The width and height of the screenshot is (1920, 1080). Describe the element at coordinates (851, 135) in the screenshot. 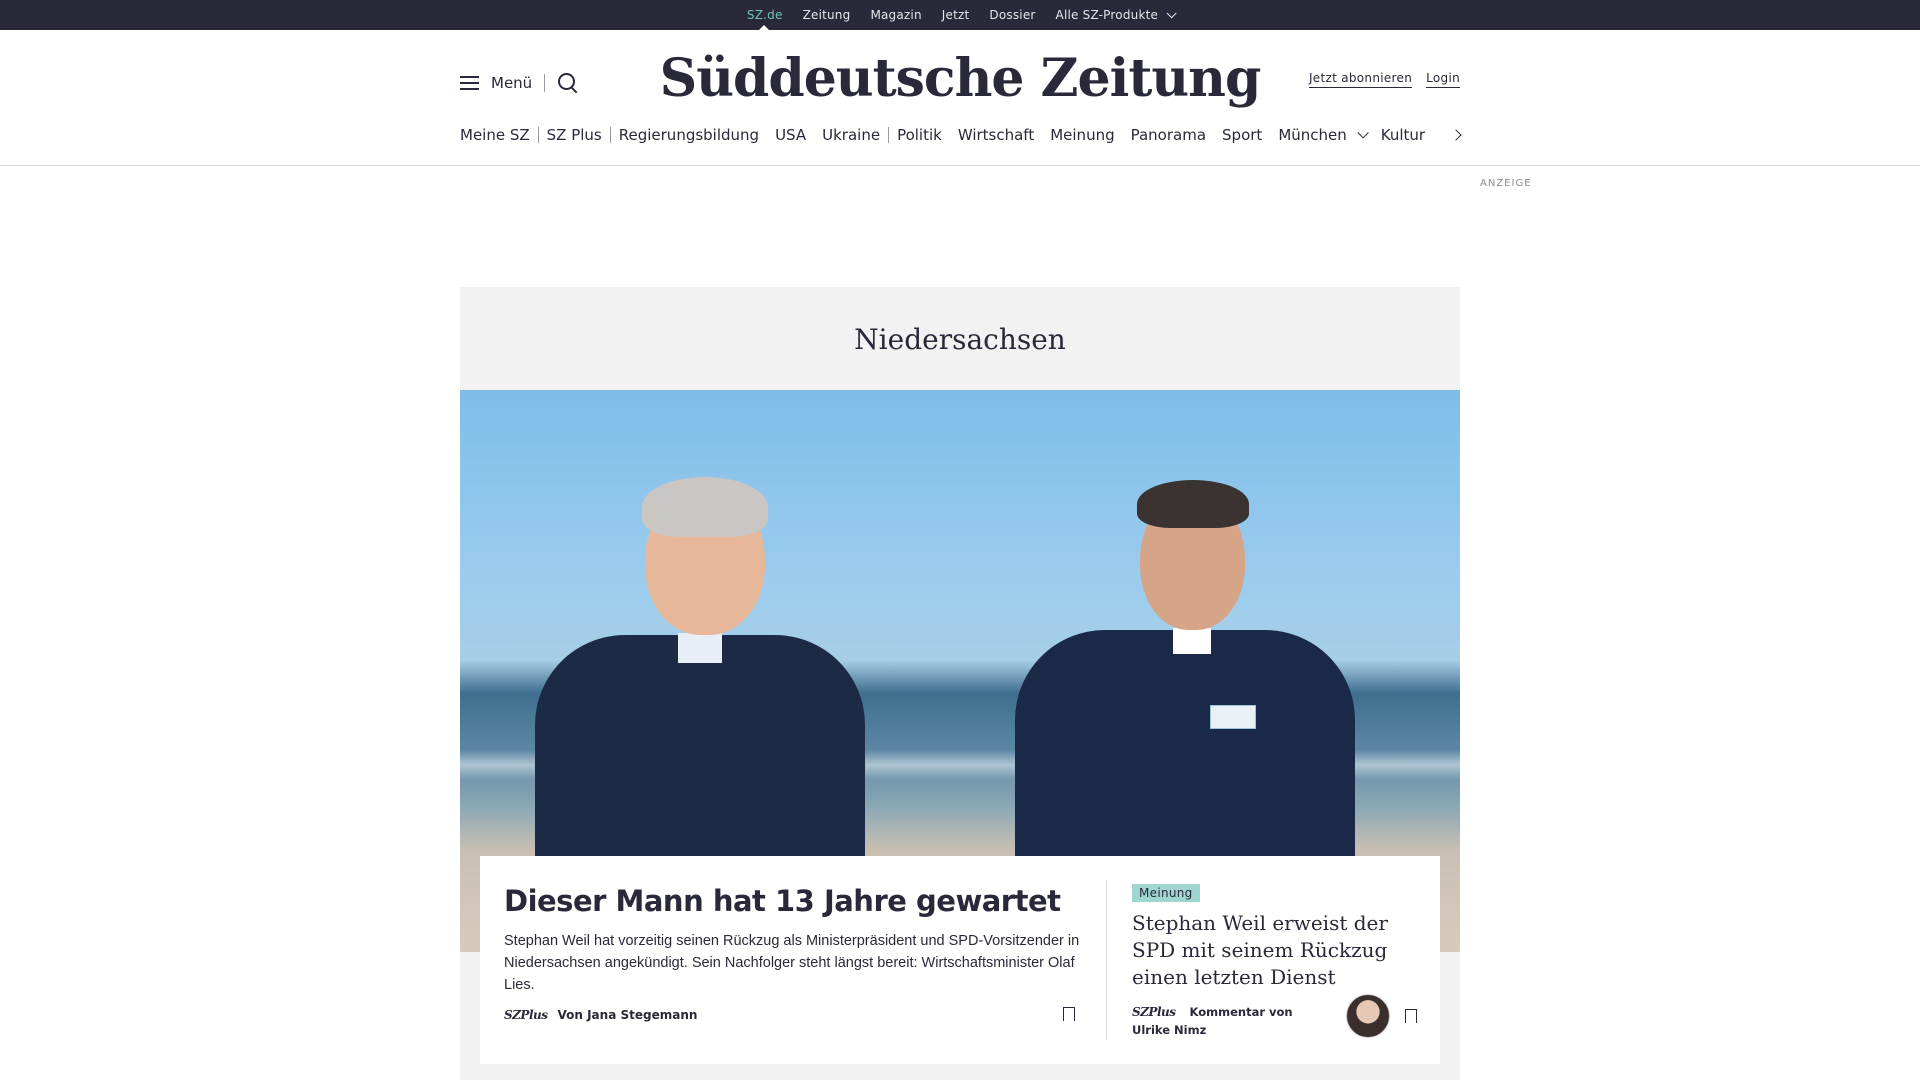

I see `nav-item-ukraine: Ukraine` at that location.